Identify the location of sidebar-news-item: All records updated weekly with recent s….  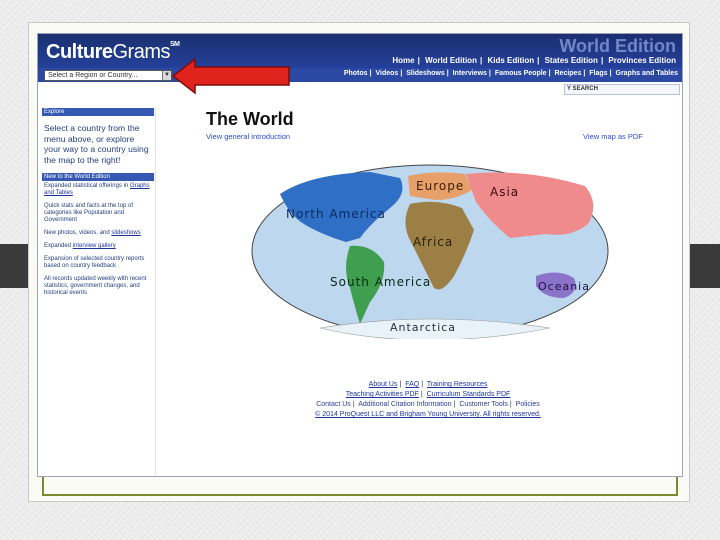
(98, 287).